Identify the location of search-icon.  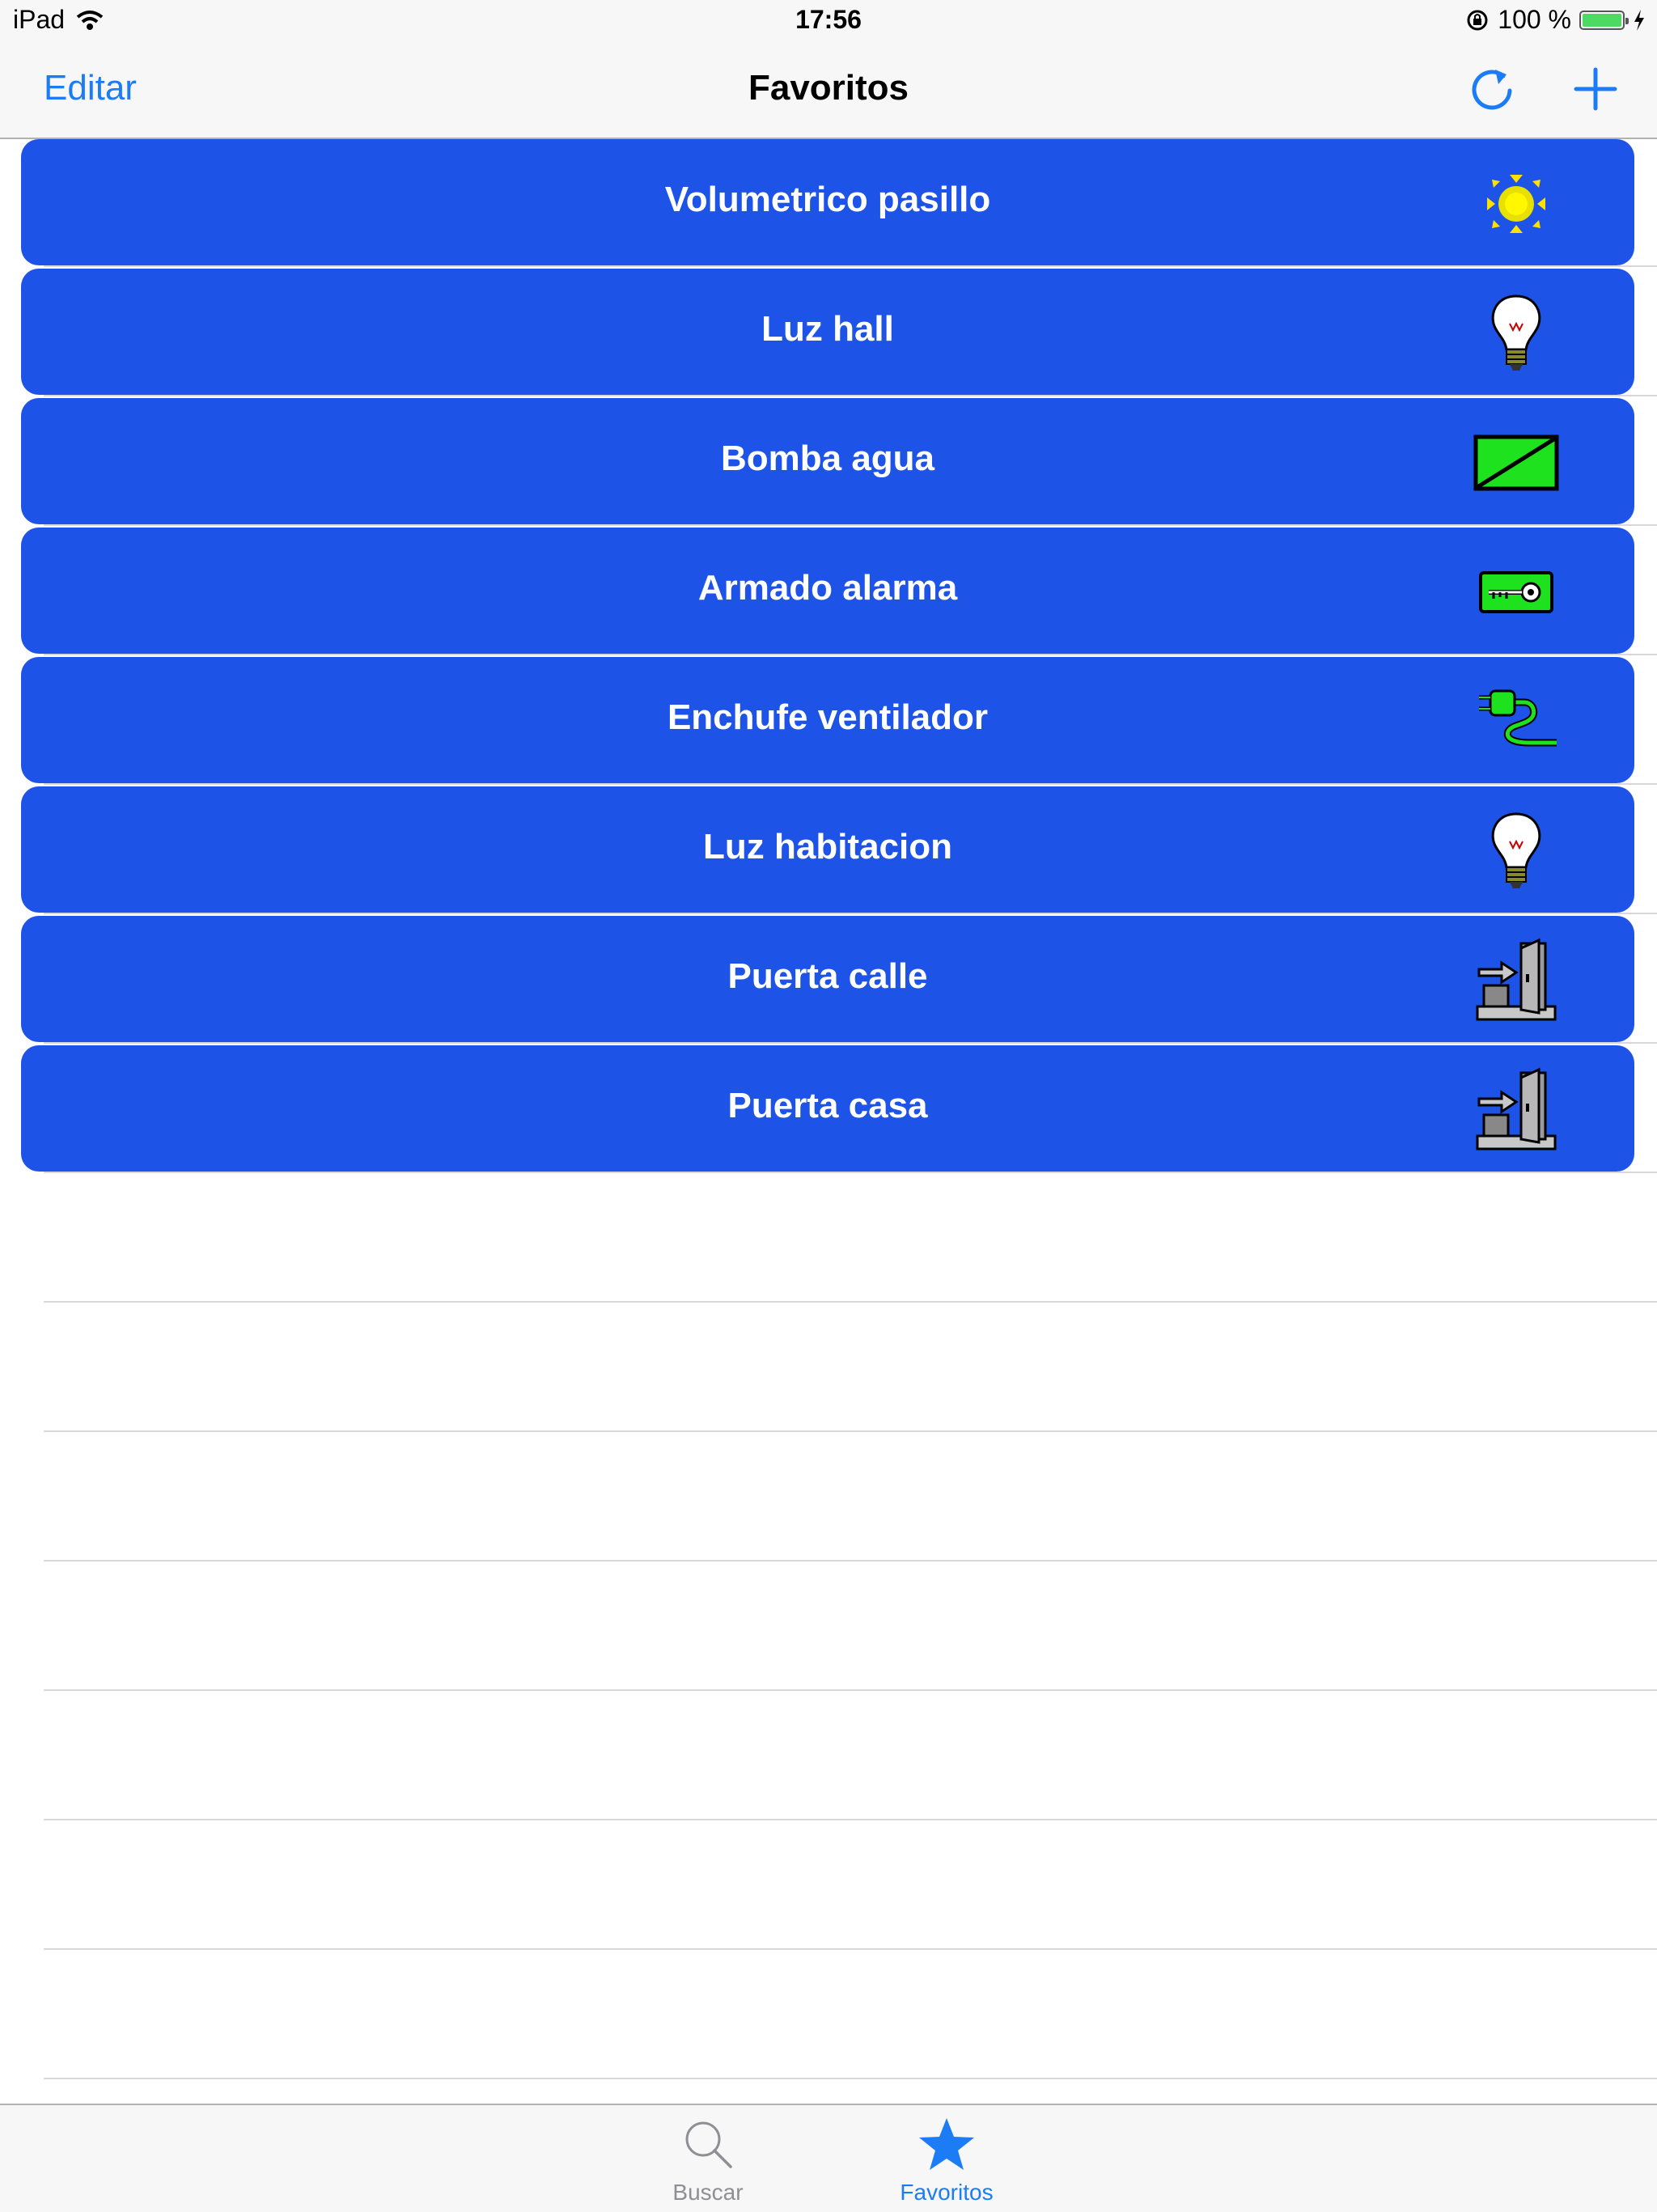
(708, 2144).